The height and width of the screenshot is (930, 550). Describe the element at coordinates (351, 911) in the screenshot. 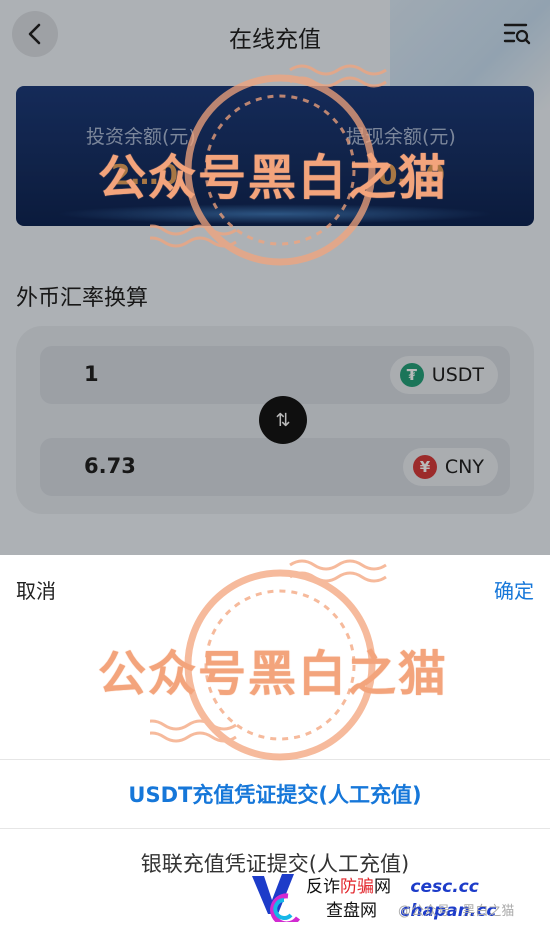

I see `brand-text: 查盘网` at that location.